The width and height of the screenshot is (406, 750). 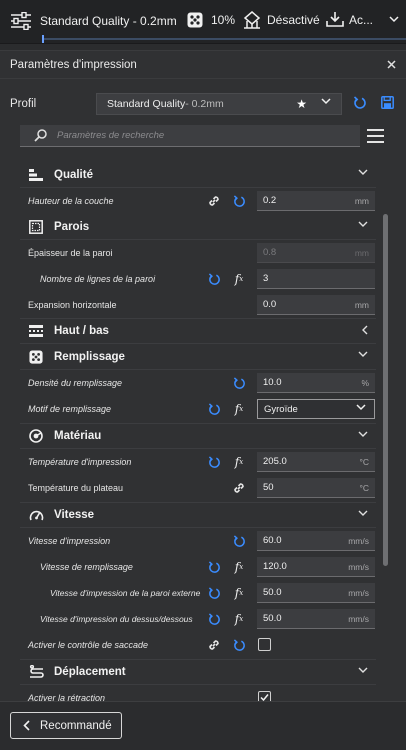 What do you see at coordinates (391, 64) in the screenshot?
I see `close-icon` at bounding box center [391, 64].